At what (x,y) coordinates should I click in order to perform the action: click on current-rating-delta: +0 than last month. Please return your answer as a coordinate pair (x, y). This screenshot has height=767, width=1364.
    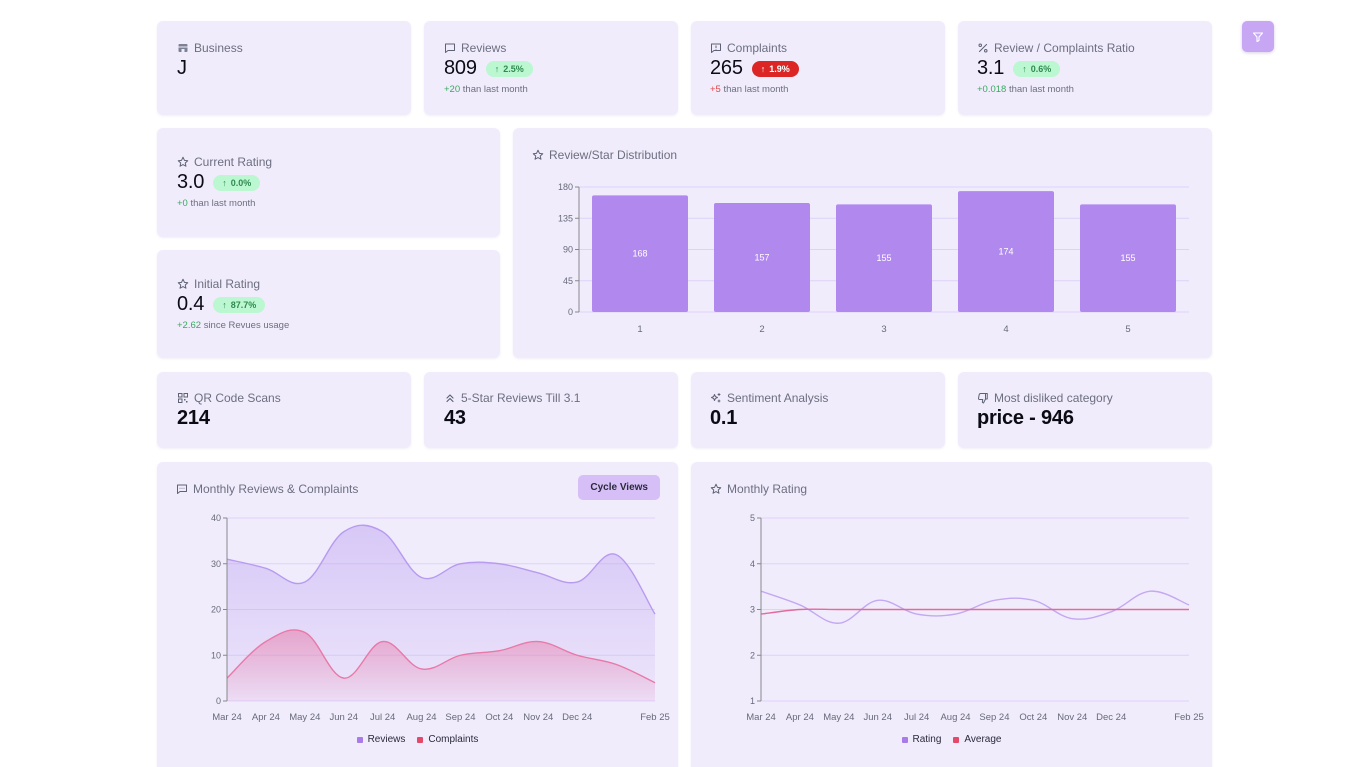
    Looking at the image, I should click on (328, 203).